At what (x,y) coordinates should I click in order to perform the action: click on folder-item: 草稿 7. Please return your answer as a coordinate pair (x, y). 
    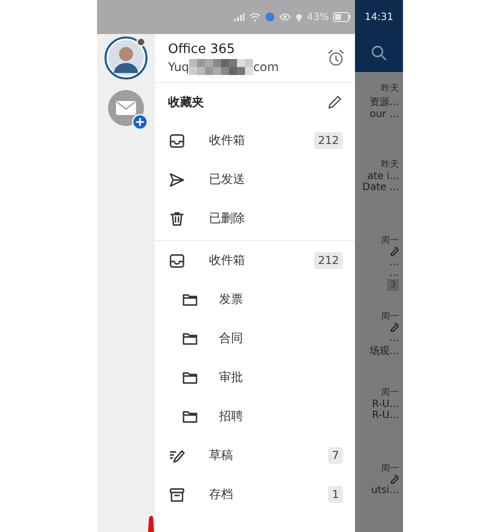
    Looking at the image, I should click on (255, 455).